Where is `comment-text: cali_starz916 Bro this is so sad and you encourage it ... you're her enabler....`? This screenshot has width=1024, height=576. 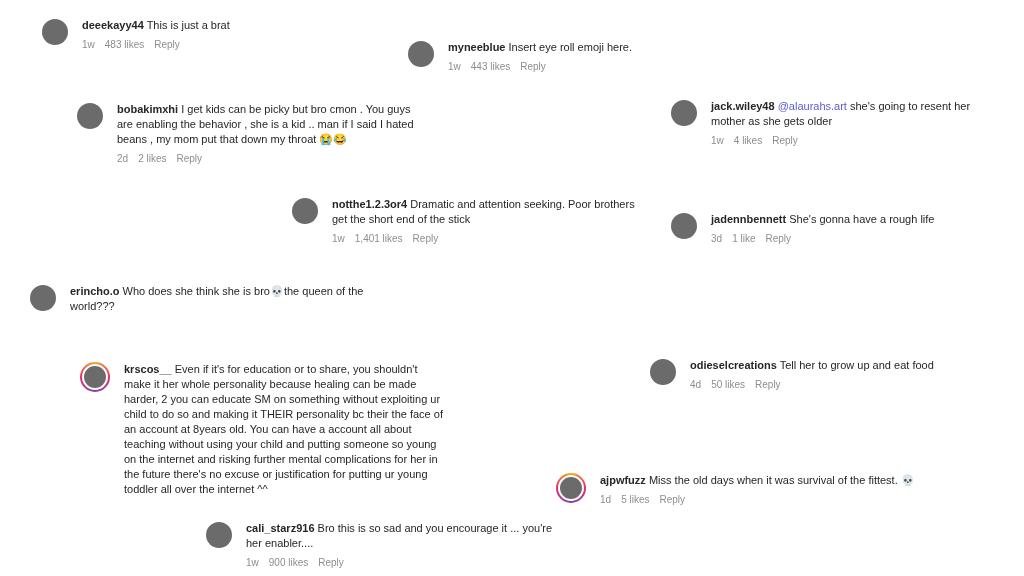
comment-text: cali_starz916 Bro this is so sad and you encourage it ... you're her enabler.... is located at coordinates (400, 536).